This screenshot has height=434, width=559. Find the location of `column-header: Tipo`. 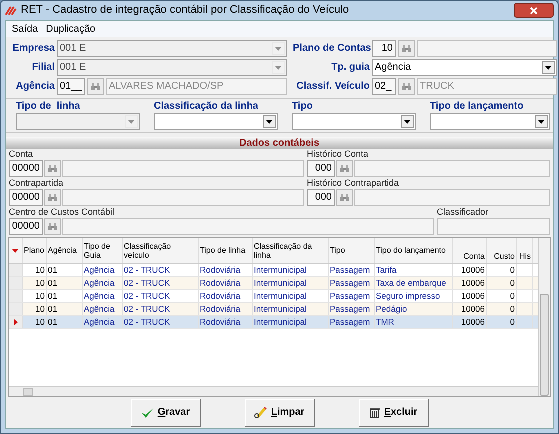

column-header: Tipo is located at coordinates (351, 250).